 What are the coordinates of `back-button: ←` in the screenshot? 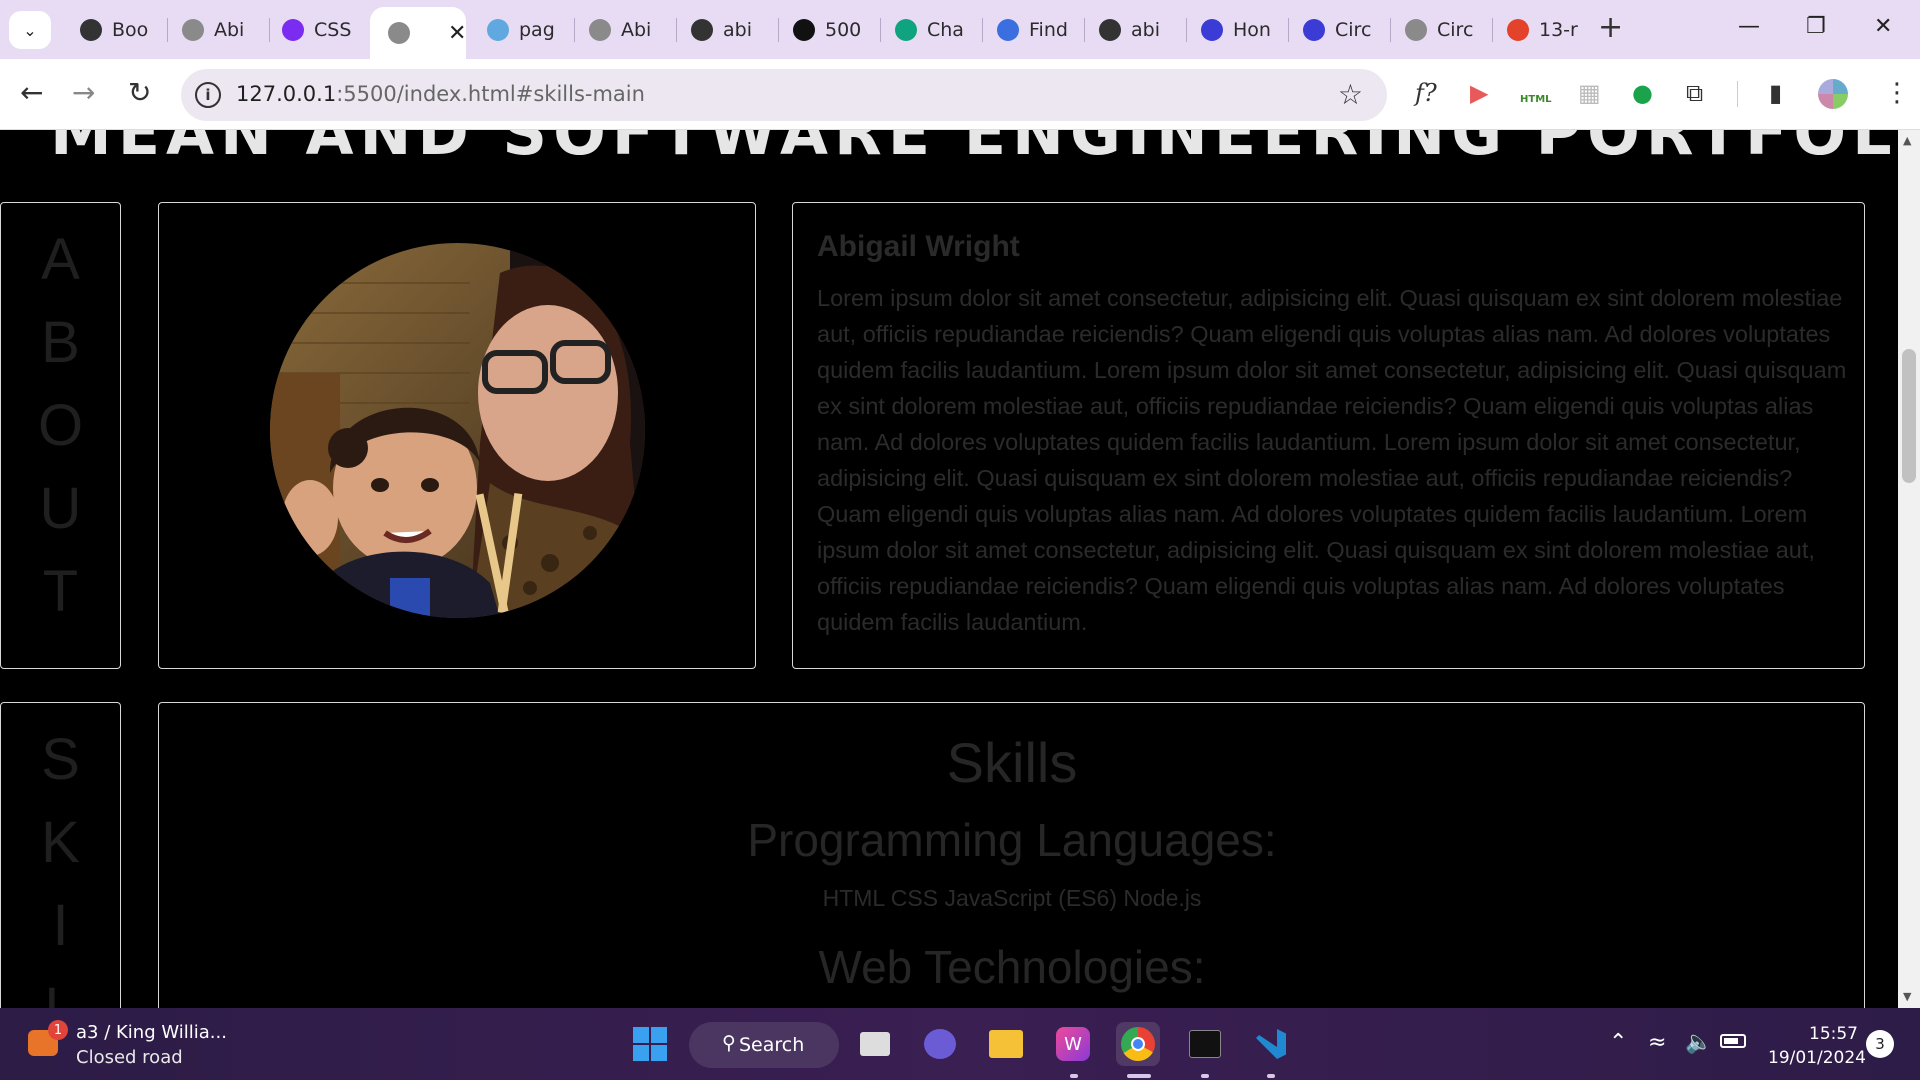 It's located at (31, 93).